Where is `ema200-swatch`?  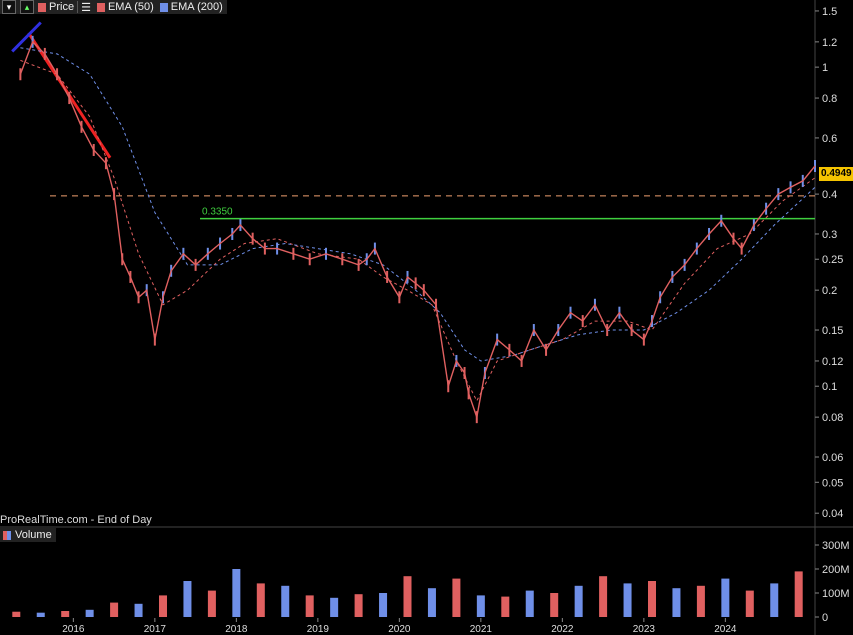
ema200-swatch is located at coordinates (163, 7).